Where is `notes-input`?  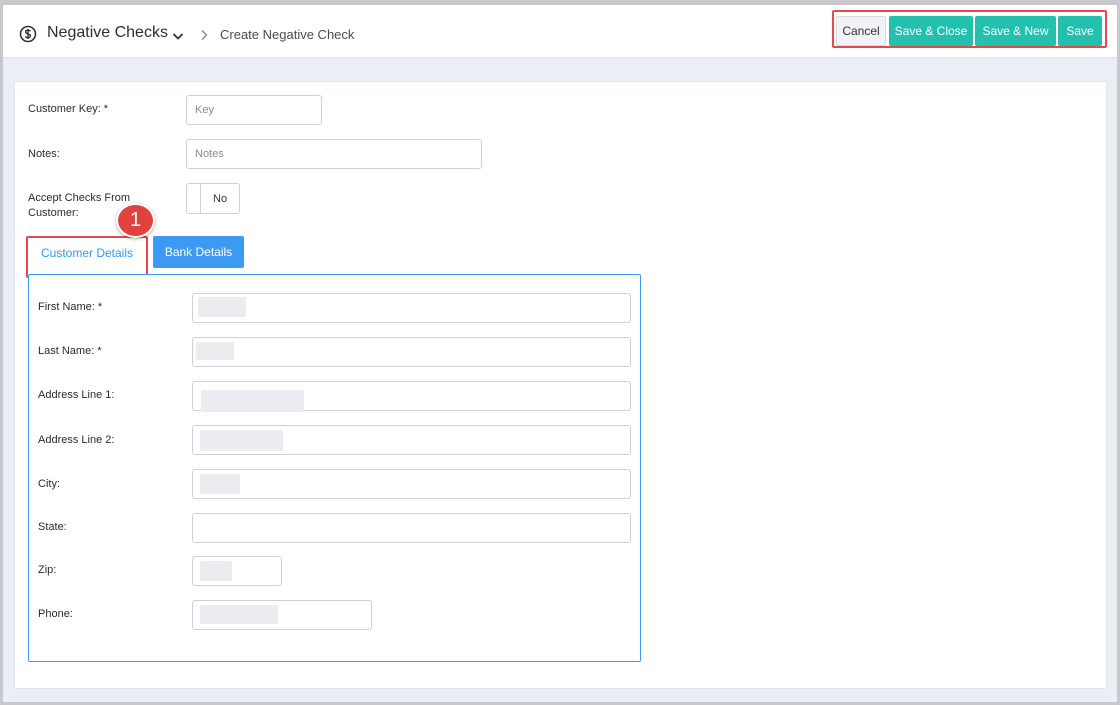 notes-input is located at coordinates (334, 154).